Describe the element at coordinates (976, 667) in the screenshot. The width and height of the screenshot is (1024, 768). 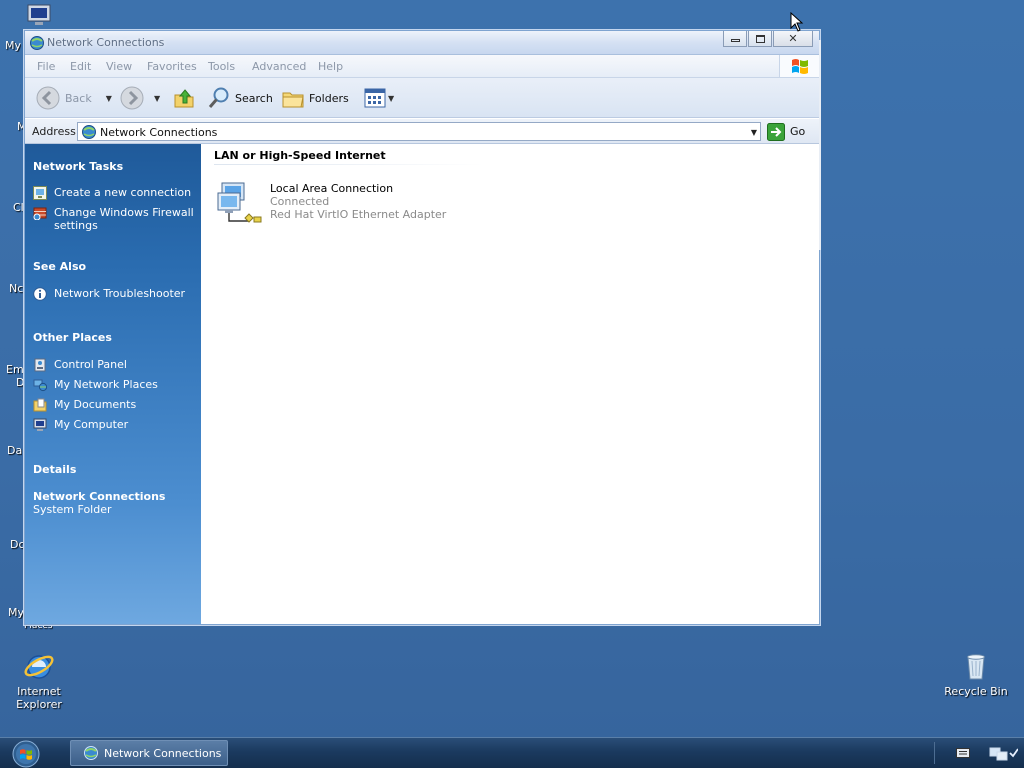
I see `recycle-bin-icon` at that location.